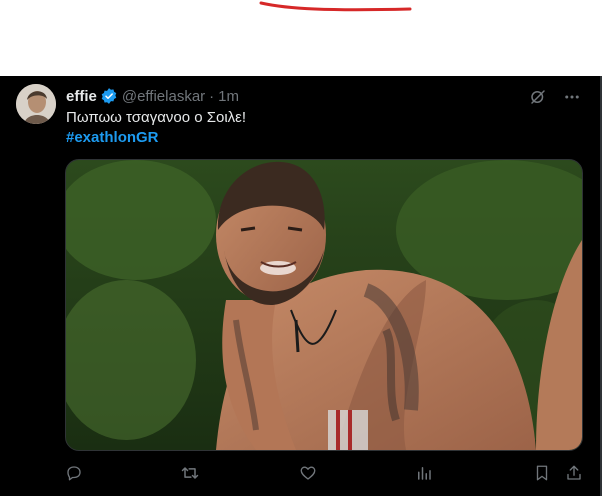 The image size is (602, 496). What do you see at coordinates (335, 6) in the screenshot?
I see `red-annotation-stroke` at bounding box center [335, 6].